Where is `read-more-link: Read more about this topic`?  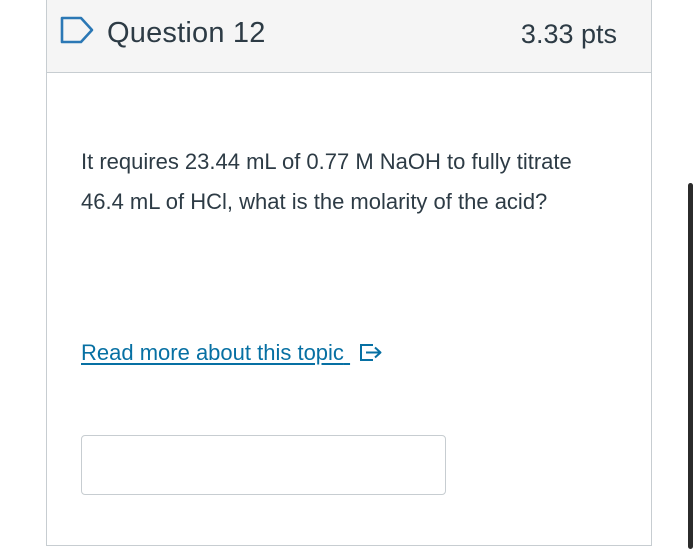
read-more-link: Read more about this topic is located at coordinates (232, 353).